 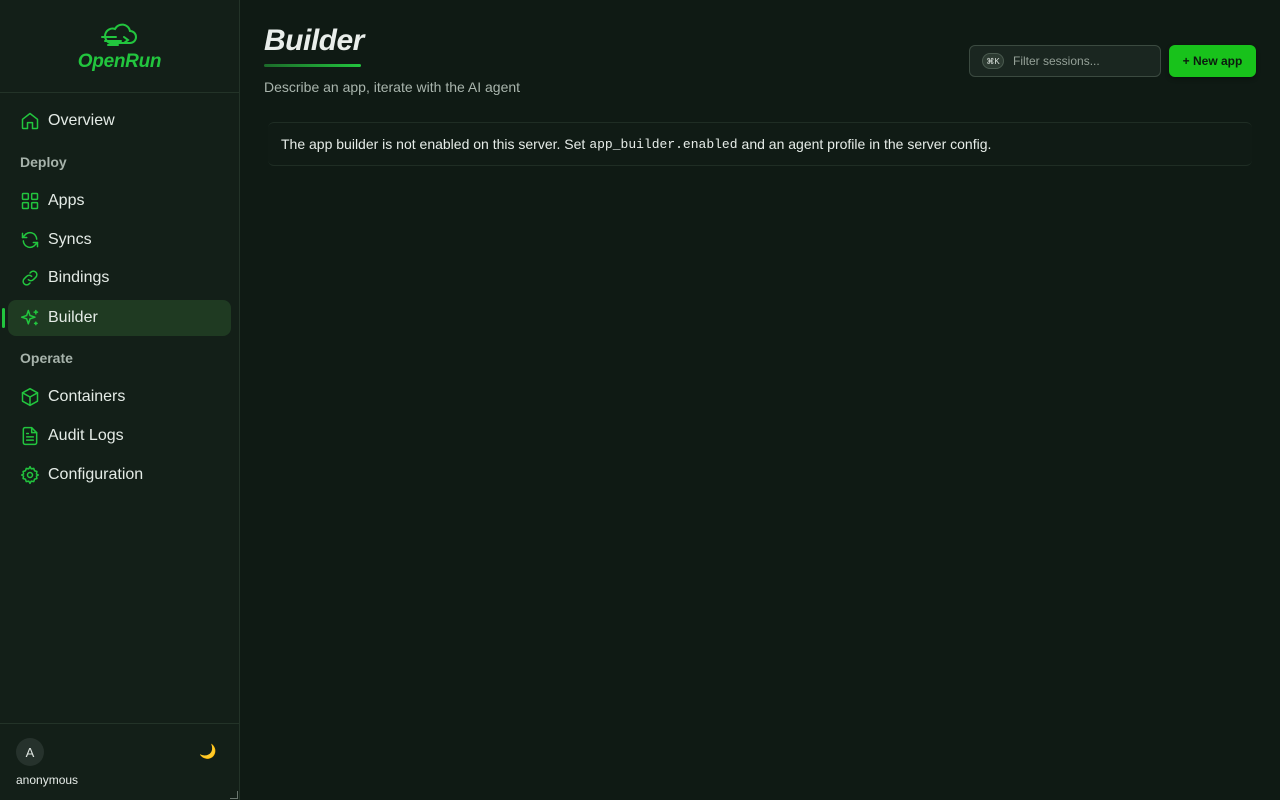 I want to click on sidebar-item-label: Audit Logs, so click(x=86, y=435).